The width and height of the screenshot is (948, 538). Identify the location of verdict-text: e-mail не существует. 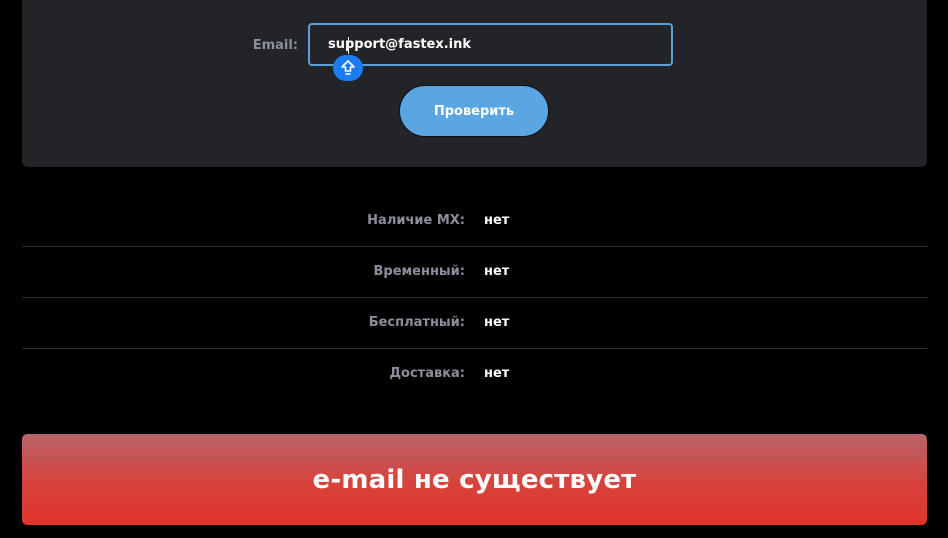
(474, 479).